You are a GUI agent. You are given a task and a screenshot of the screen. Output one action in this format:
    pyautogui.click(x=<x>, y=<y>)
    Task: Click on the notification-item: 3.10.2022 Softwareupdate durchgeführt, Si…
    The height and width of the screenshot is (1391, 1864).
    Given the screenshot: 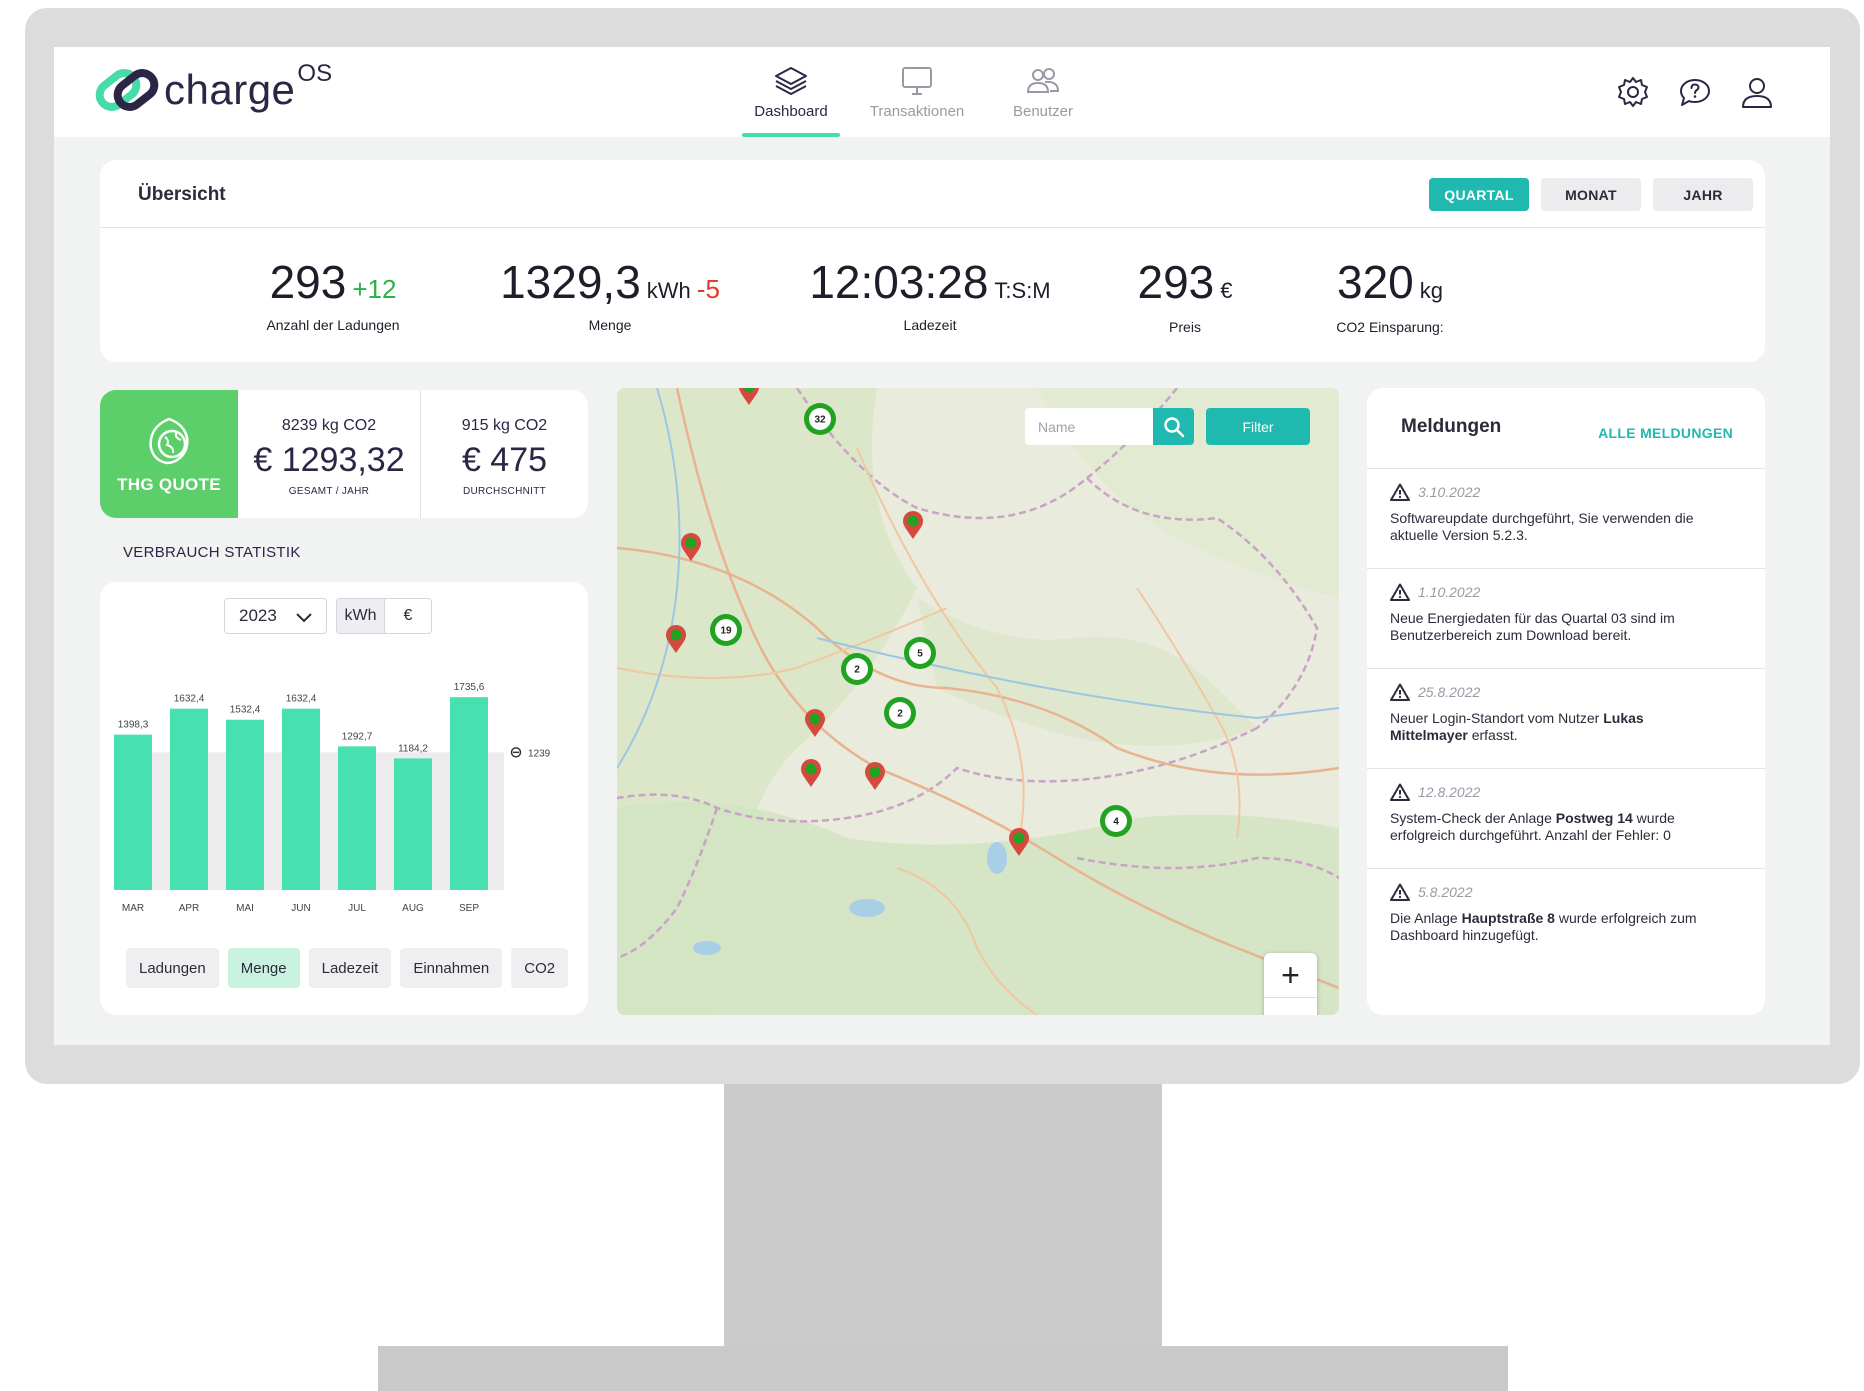 What is the action you would take?
    pyautogui.click(x=1566, y=519)
    